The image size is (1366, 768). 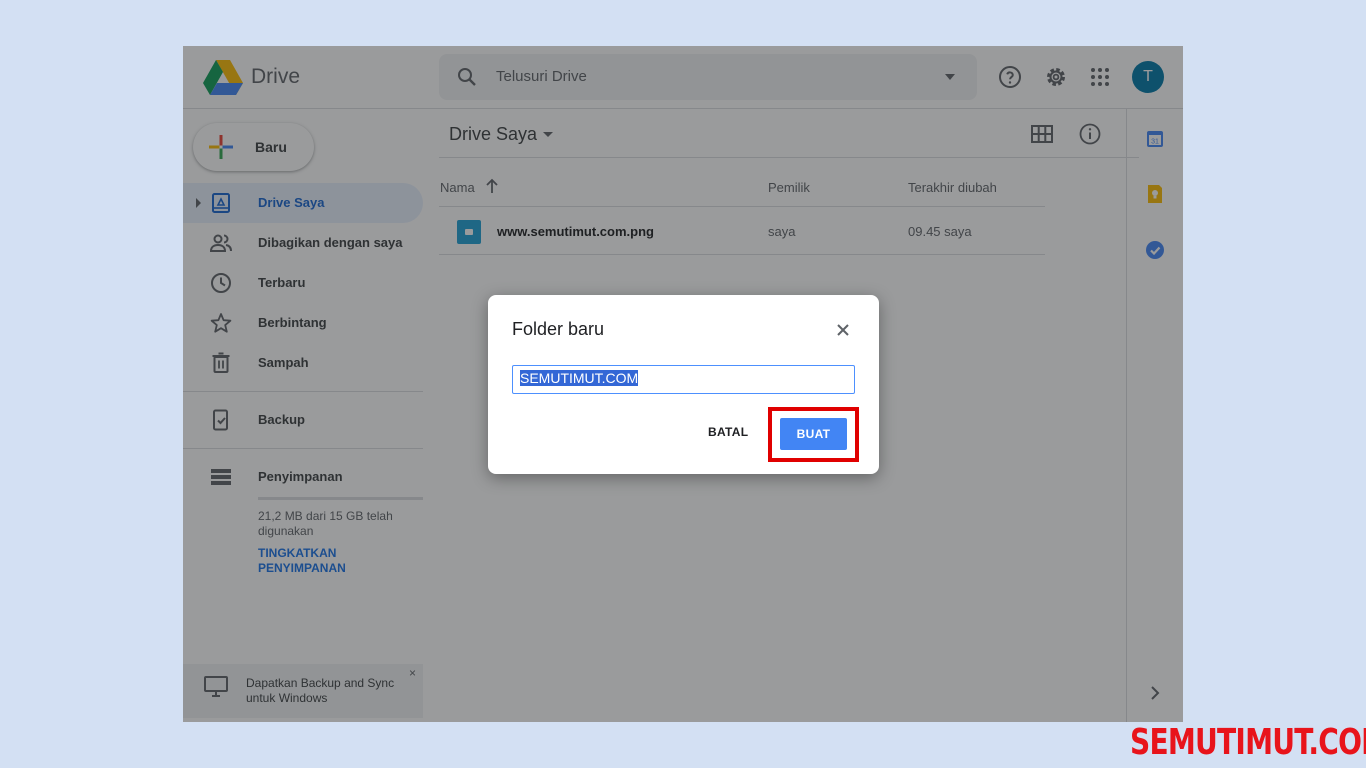 What do you see at coordinates (579, 378) in the screenshot?
I see `folder-name-selected-text: SEMUTIMUT.COM` at bounding box center [579, 378].